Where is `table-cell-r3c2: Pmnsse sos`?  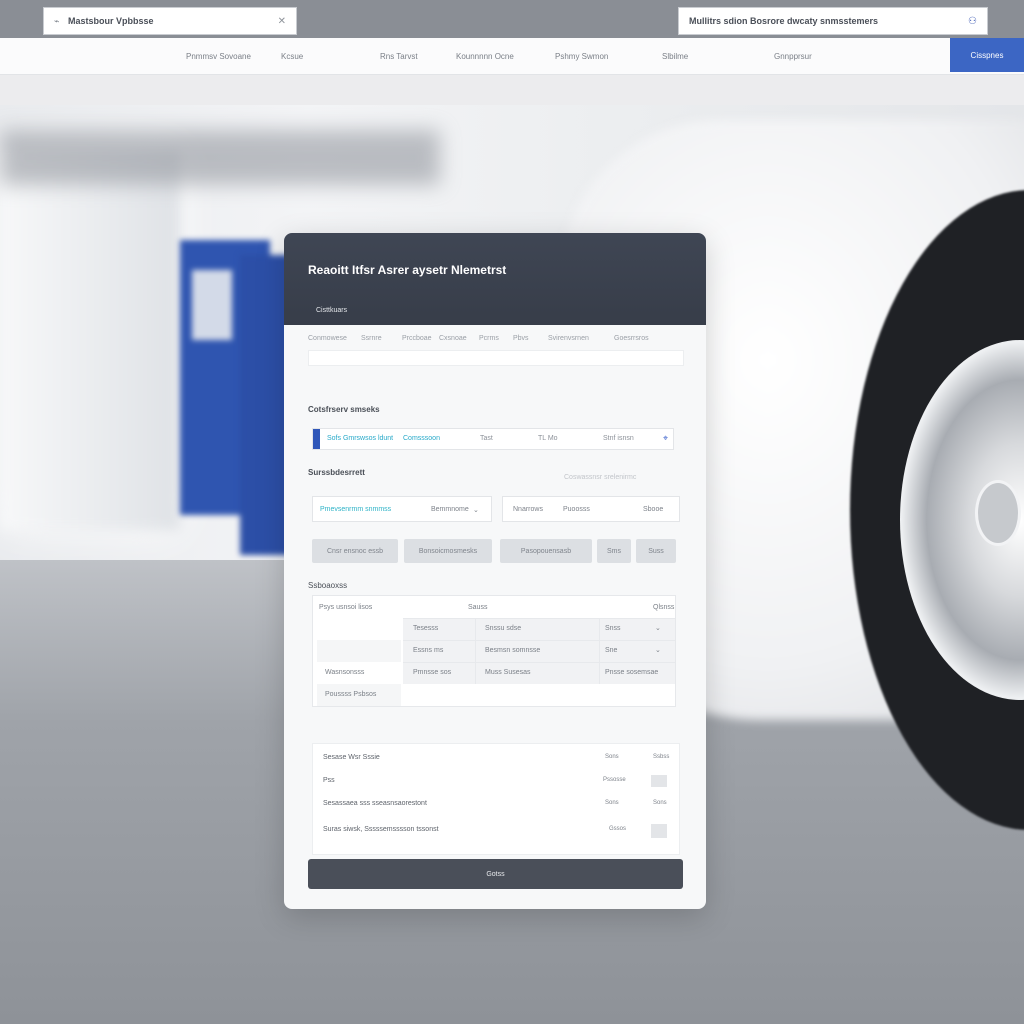
table-cell-r3c2: Pmnsse sos is located at coordinates (432, 672).